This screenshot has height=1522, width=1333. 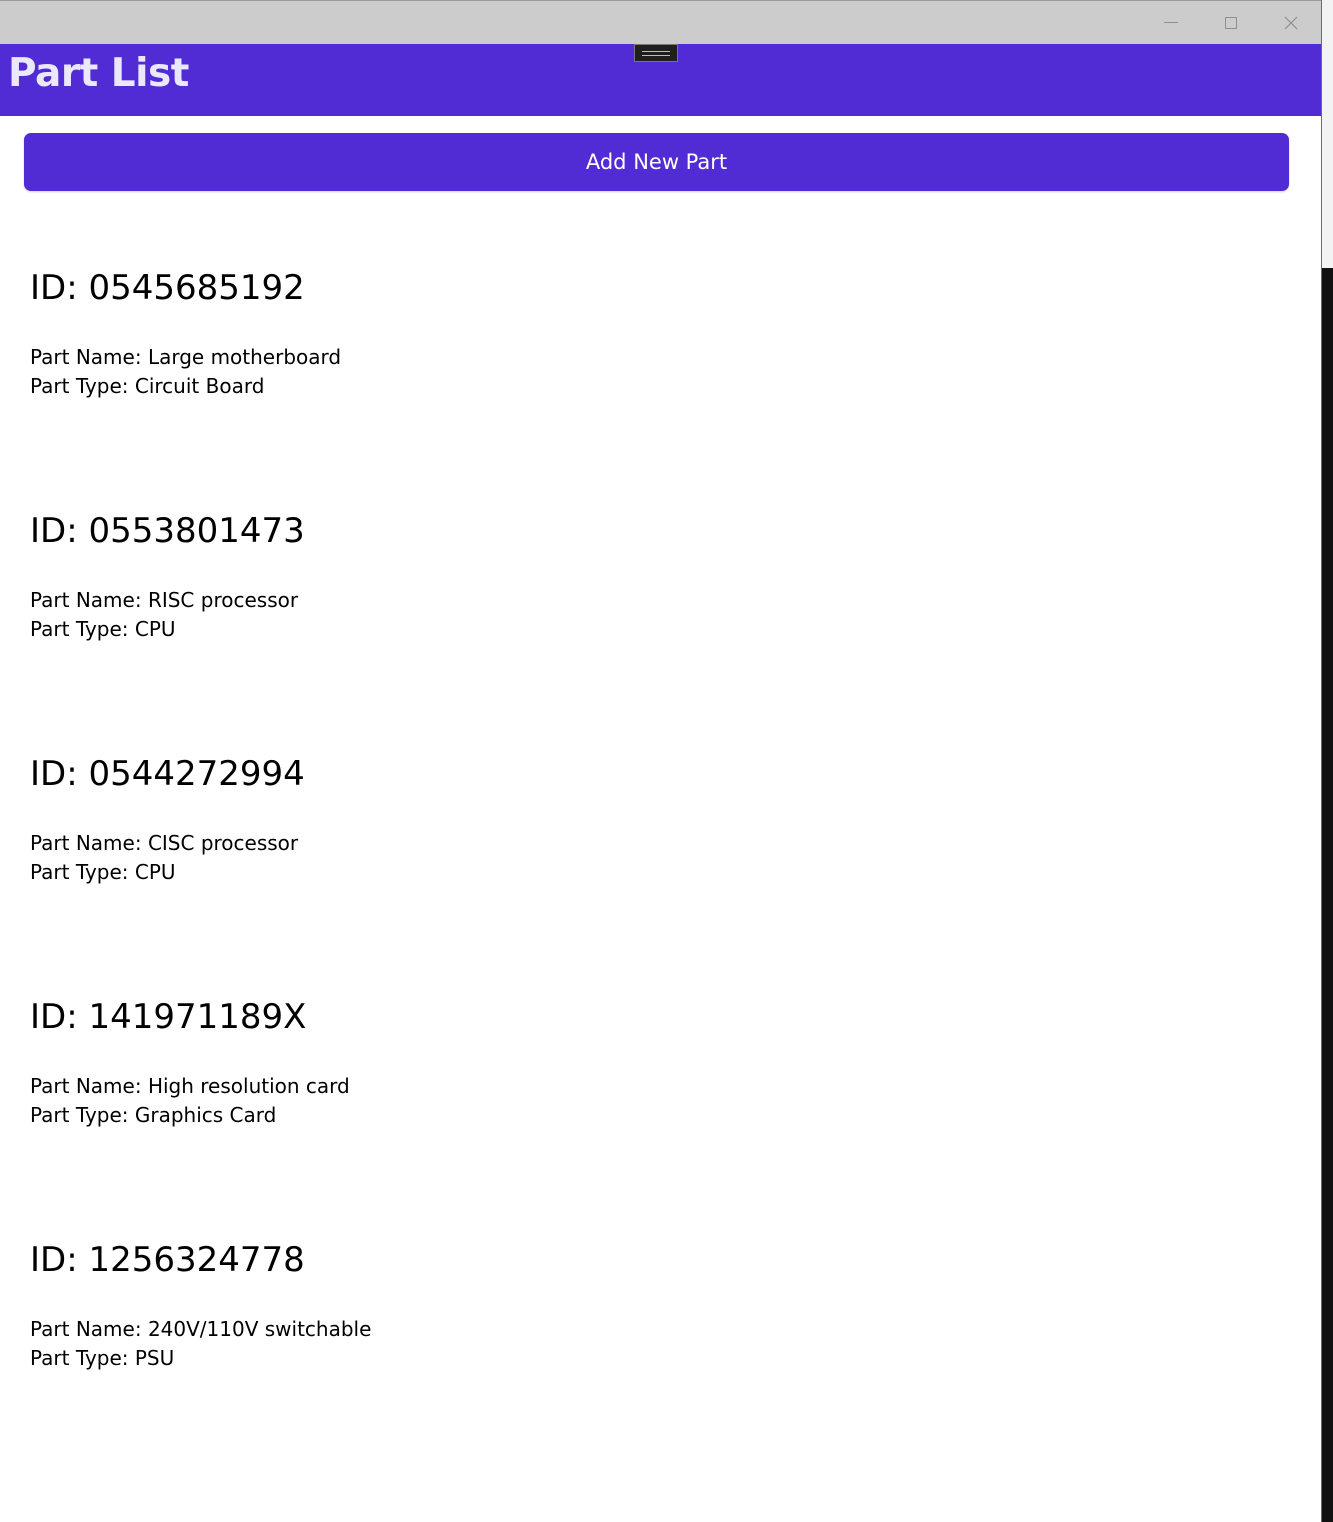 I want to click on add-new-part-button: Add New Part, so click(x=656, y=162).